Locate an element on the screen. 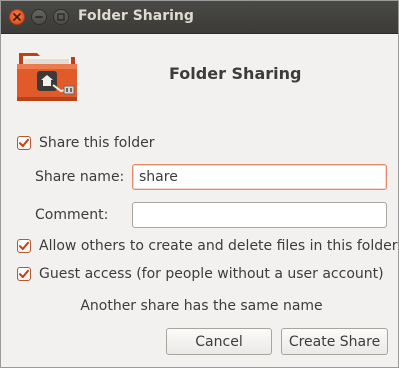 The width and height of the screenshot is (399, 368). guest-access-checkbox is located at coordinates (24, 274).